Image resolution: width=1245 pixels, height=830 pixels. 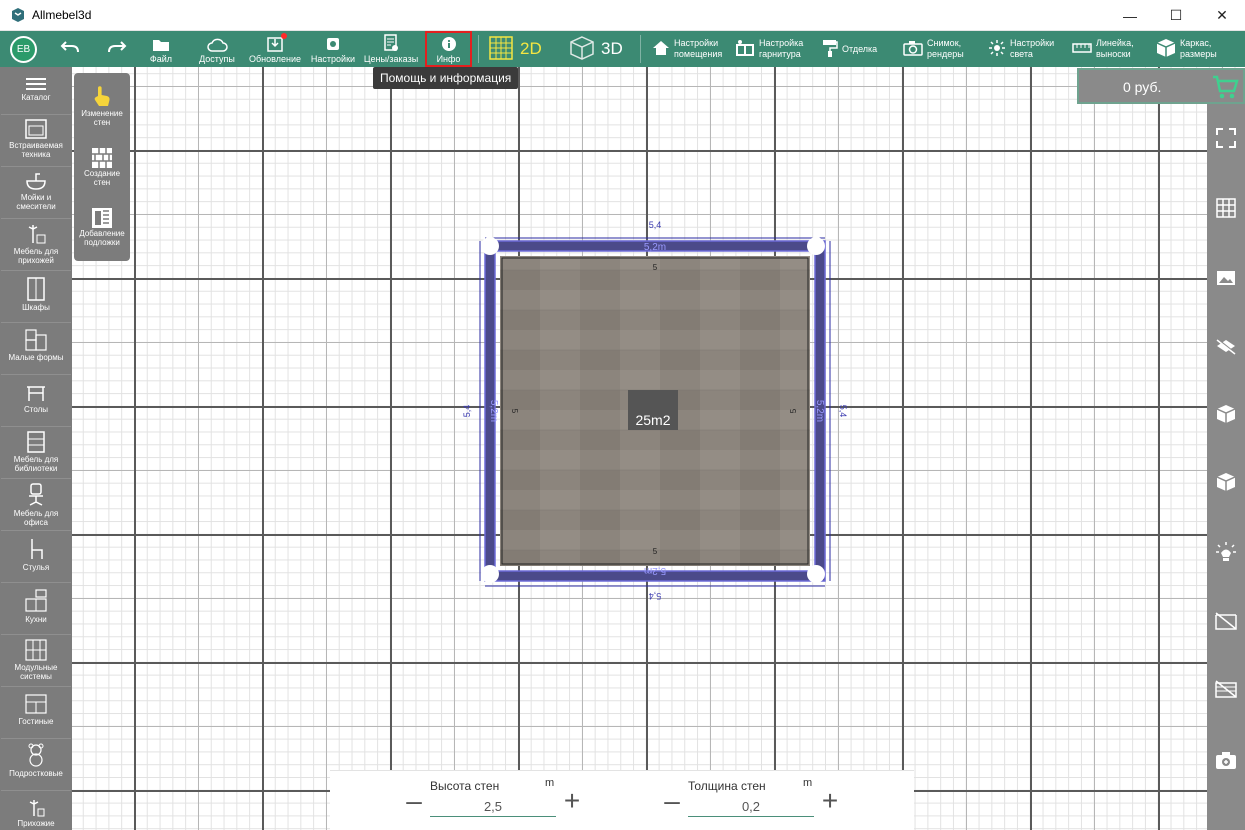 I want to click on update-badge, so click(x=284, y=36).